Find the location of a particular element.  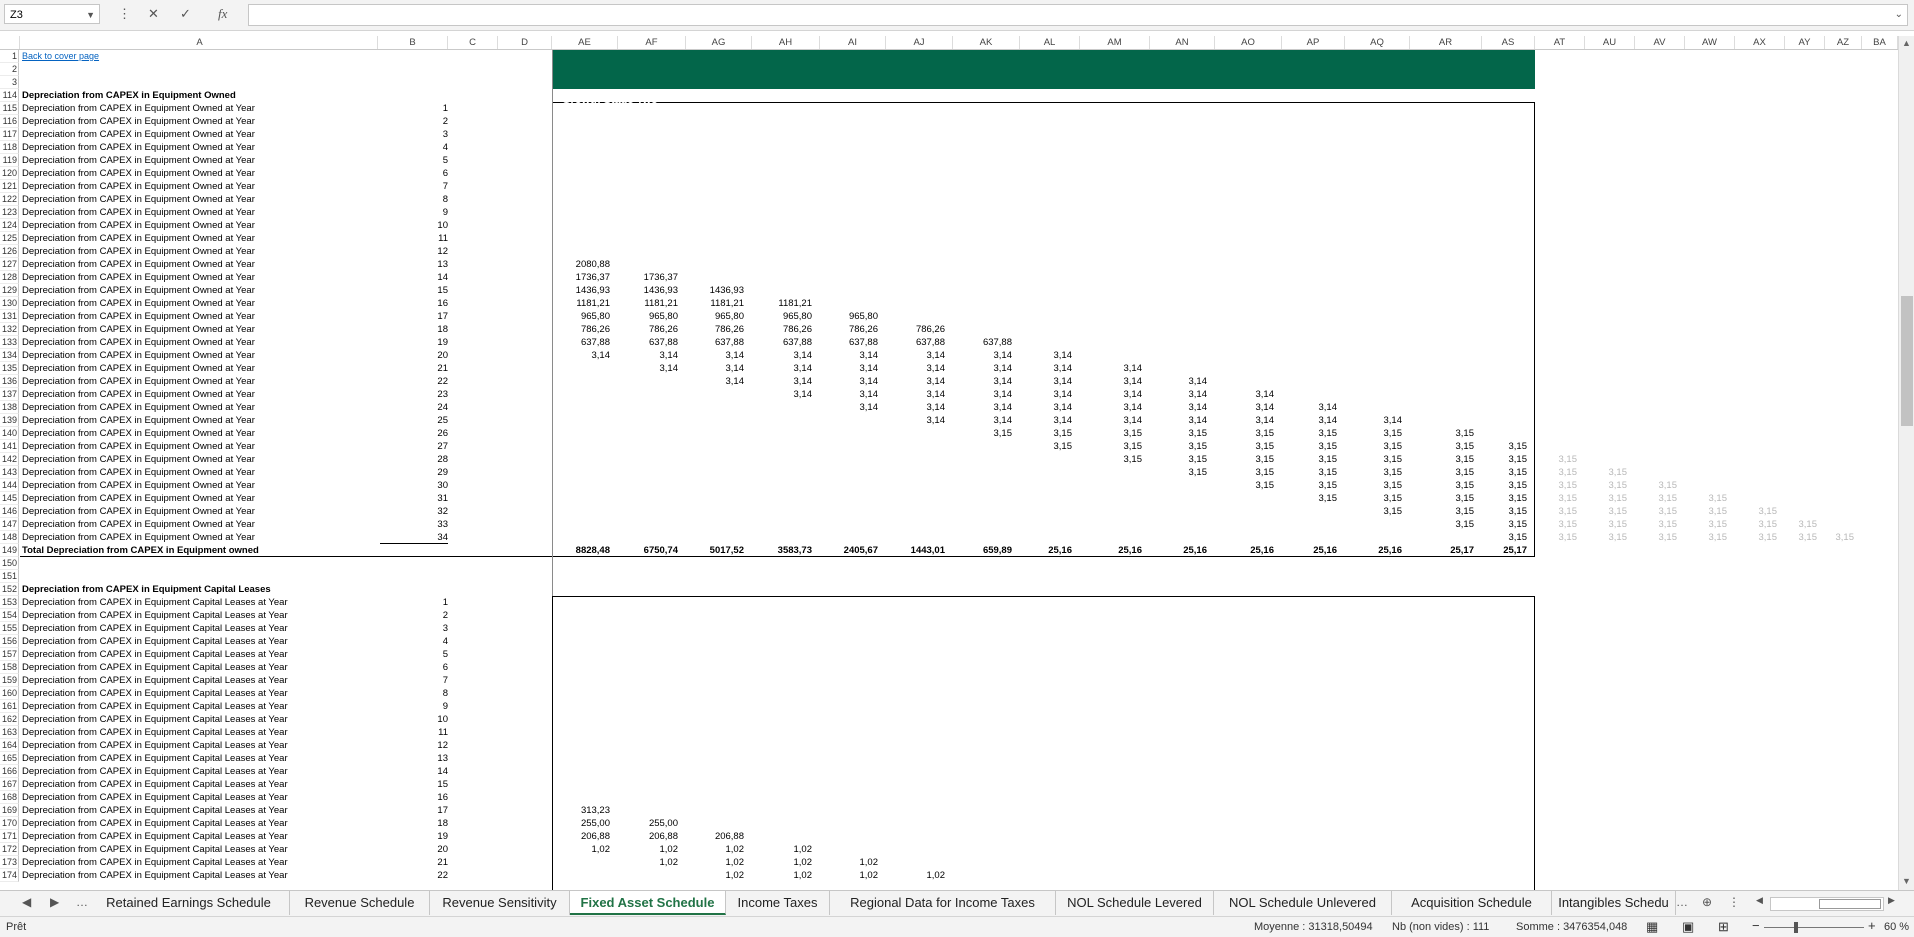

more-options-icon: ⋮ is located at coordinates (124, 14).